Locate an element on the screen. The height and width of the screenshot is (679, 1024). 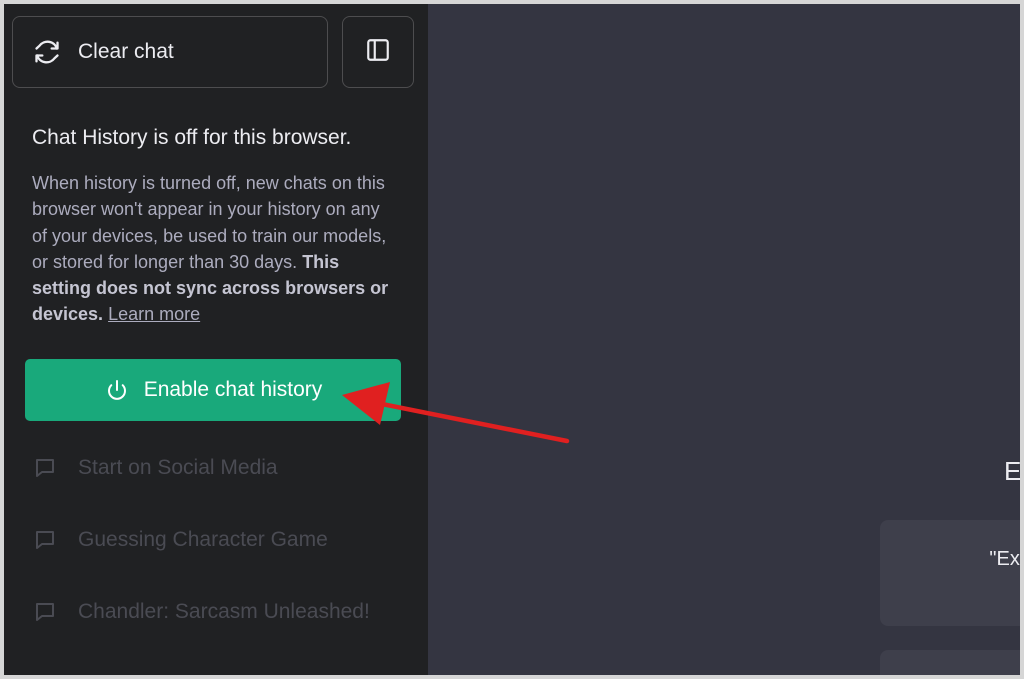
chat-list-item: Chandler: Sarcasm Unleashed! is located at coordinates (222, 612).